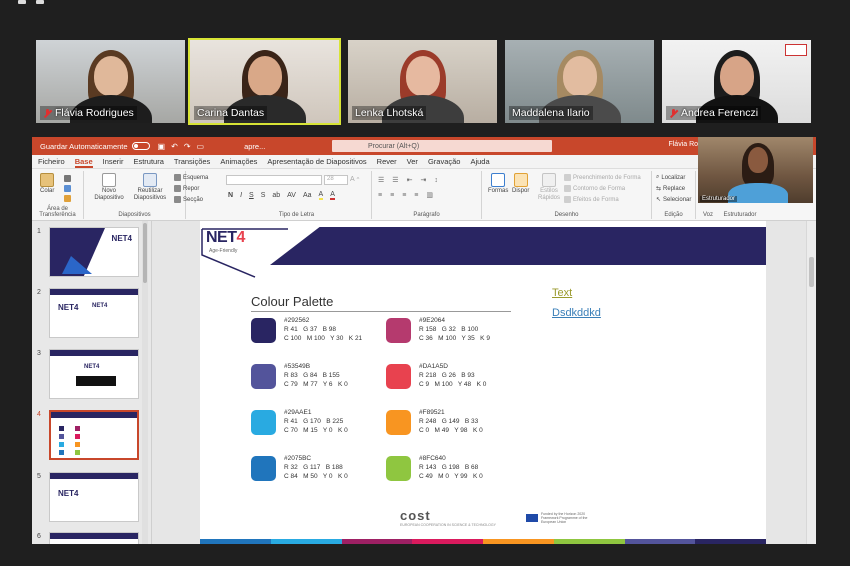 The width and height of the screenshot is (850, 566). Describe the element at coordinates (94, 252) in the screenshot. I see `slide-thumbnail-1: NET4` at that location.